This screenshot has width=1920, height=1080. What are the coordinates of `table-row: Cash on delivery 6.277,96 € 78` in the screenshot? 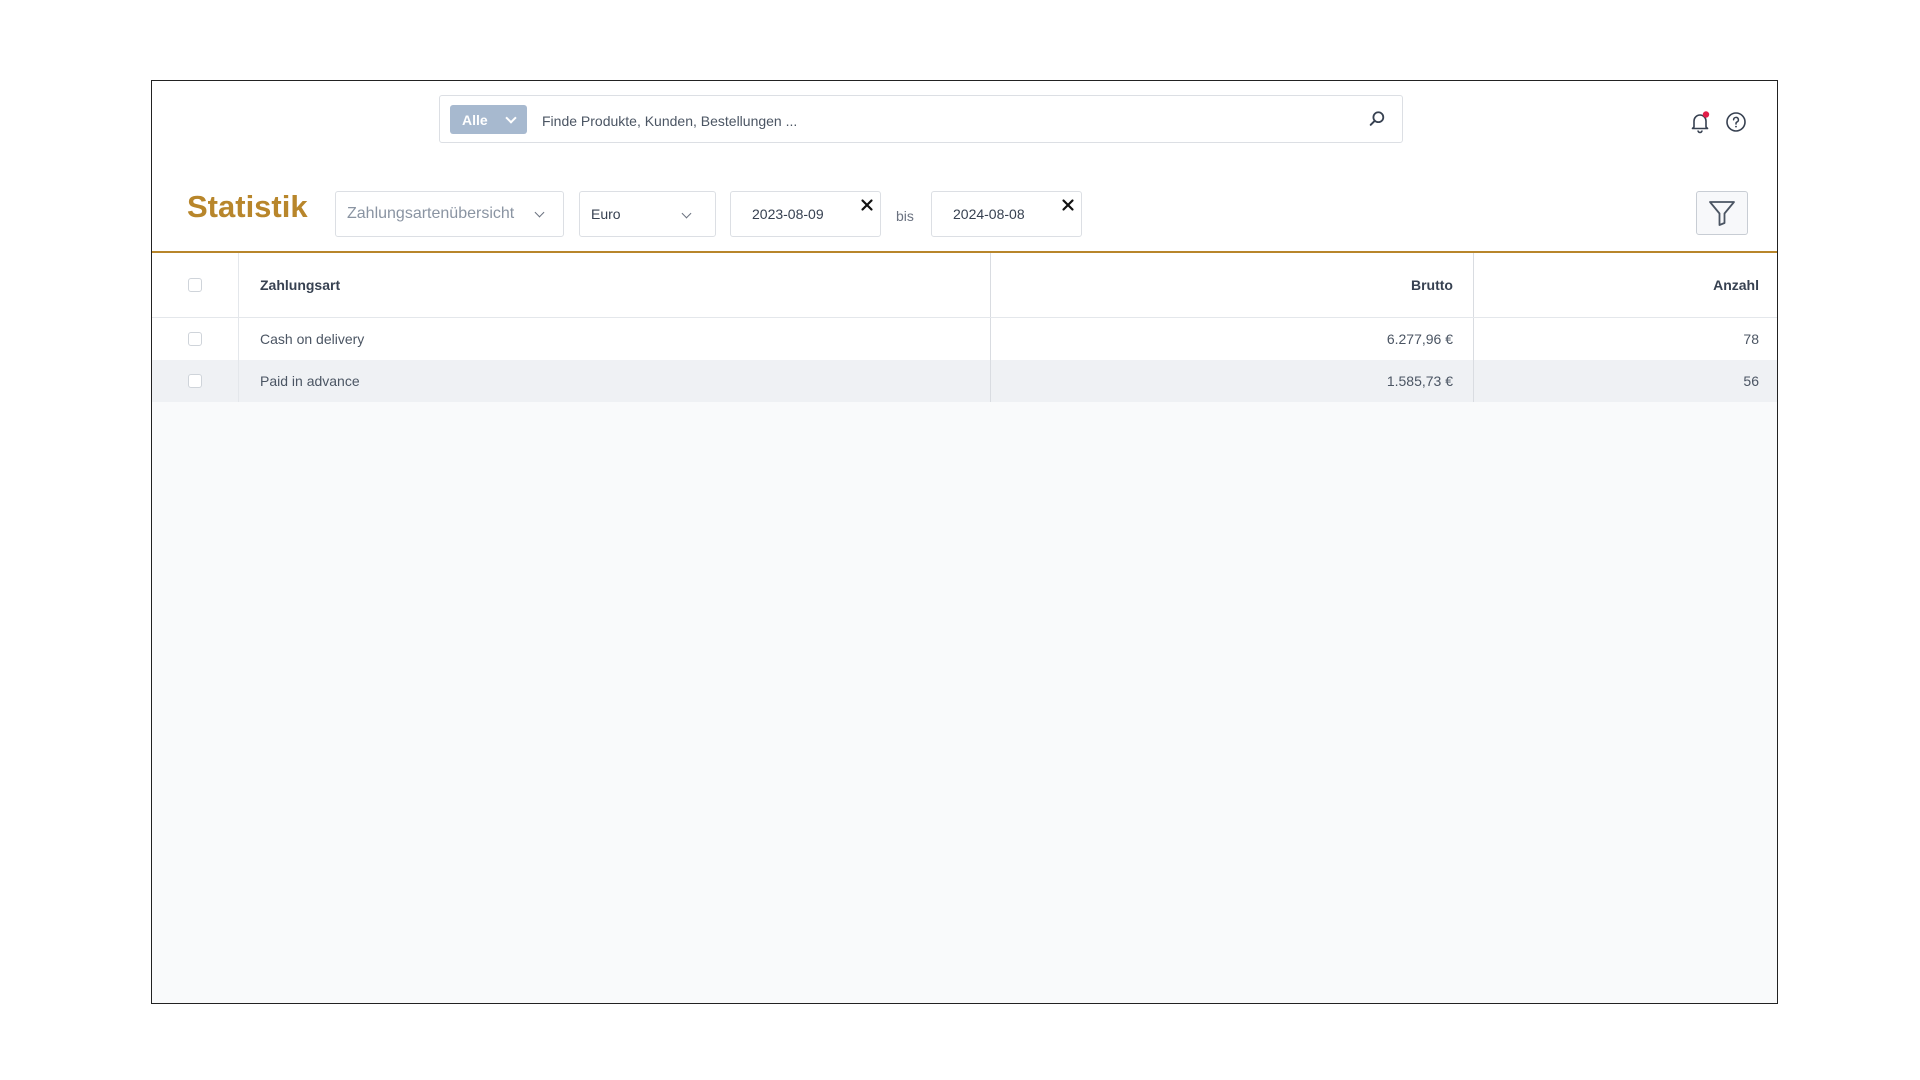 It's located at (964, 339).